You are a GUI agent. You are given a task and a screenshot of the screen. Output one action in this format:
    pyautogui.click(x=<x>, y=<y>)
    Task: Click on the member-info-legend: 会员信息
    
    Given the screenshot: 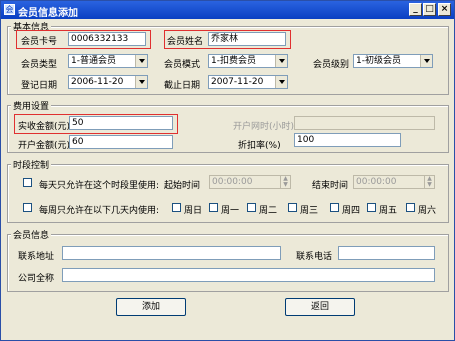 What is the action you would take?
    pyautogui.click(x=31, y=234)
    